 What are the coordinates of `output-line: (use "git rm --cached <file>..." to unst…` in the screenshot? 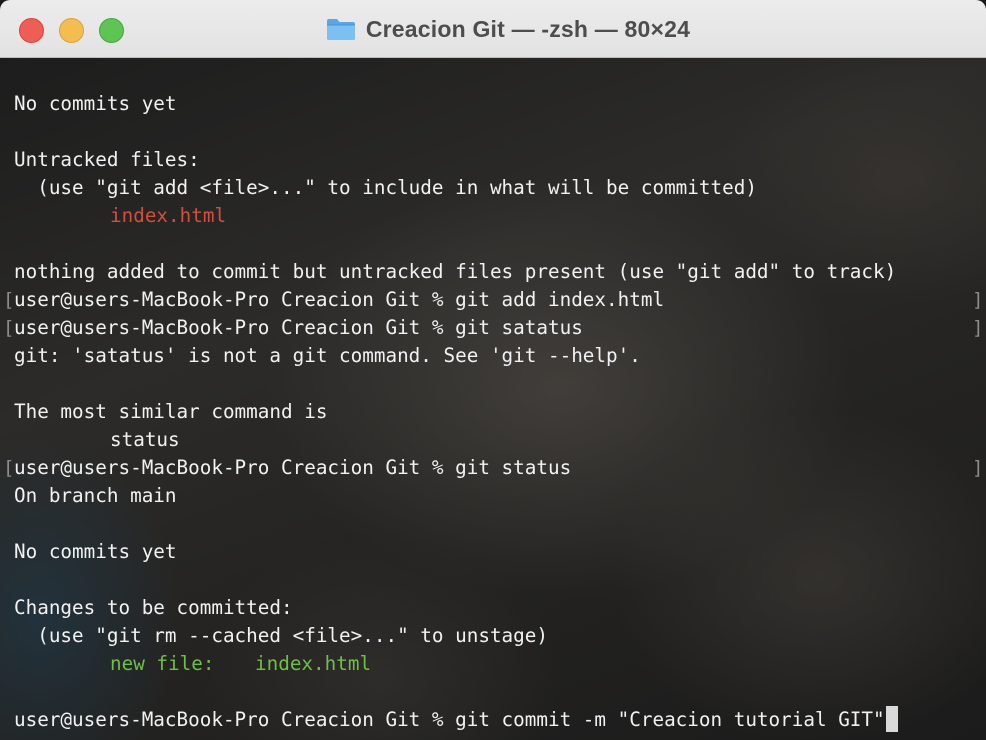 It's located at (281, 635).